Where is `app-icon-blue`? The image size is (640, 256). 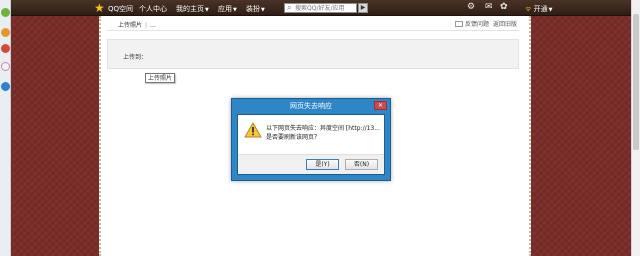
app-icon-blue is located at coordinates (5, 86).